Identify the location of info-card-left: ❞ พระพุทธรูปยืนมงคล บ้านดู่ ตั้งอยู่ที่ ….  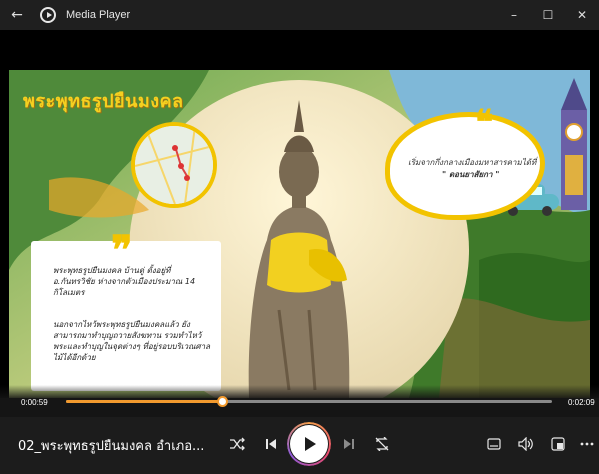
(126, 309).